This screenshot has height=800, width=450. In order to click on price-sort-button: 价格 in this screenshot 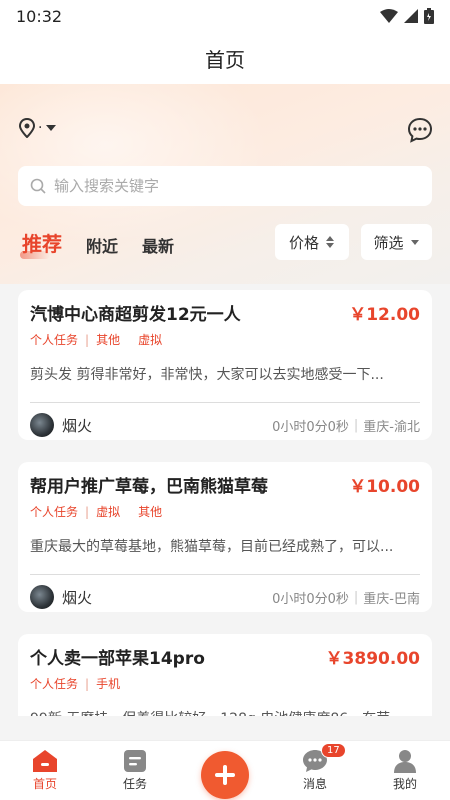, I will do `click(312, 242)`.